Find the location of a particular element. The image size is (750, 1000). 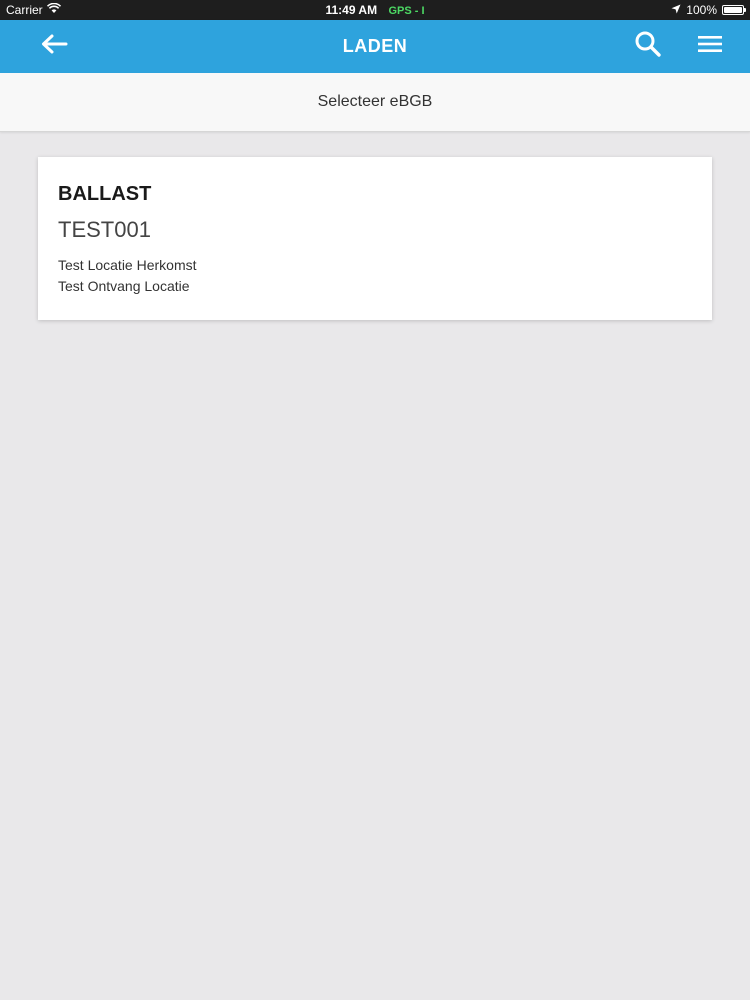

search-icon is located at coordinates (648, 46).